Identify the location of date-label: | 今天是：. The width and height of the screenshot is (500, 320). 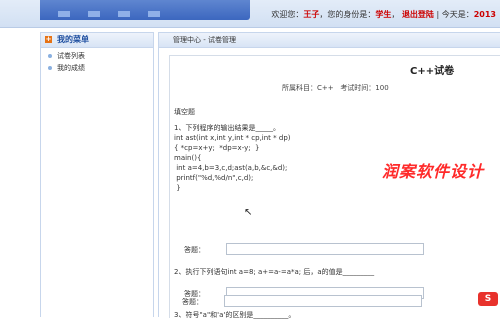
(455, 14).